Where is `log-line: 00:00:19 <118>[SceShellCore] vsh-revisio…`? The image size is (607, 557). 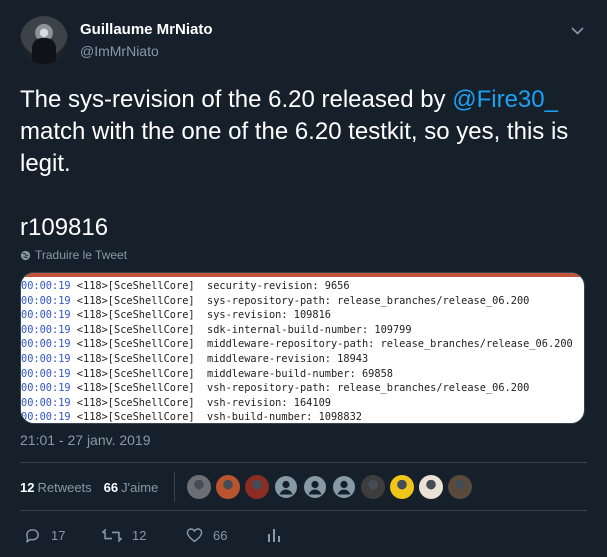
log-line: 00:00:19 <118>[SceShellCore] vsh-revisio… is located at coordinates (302, 403).